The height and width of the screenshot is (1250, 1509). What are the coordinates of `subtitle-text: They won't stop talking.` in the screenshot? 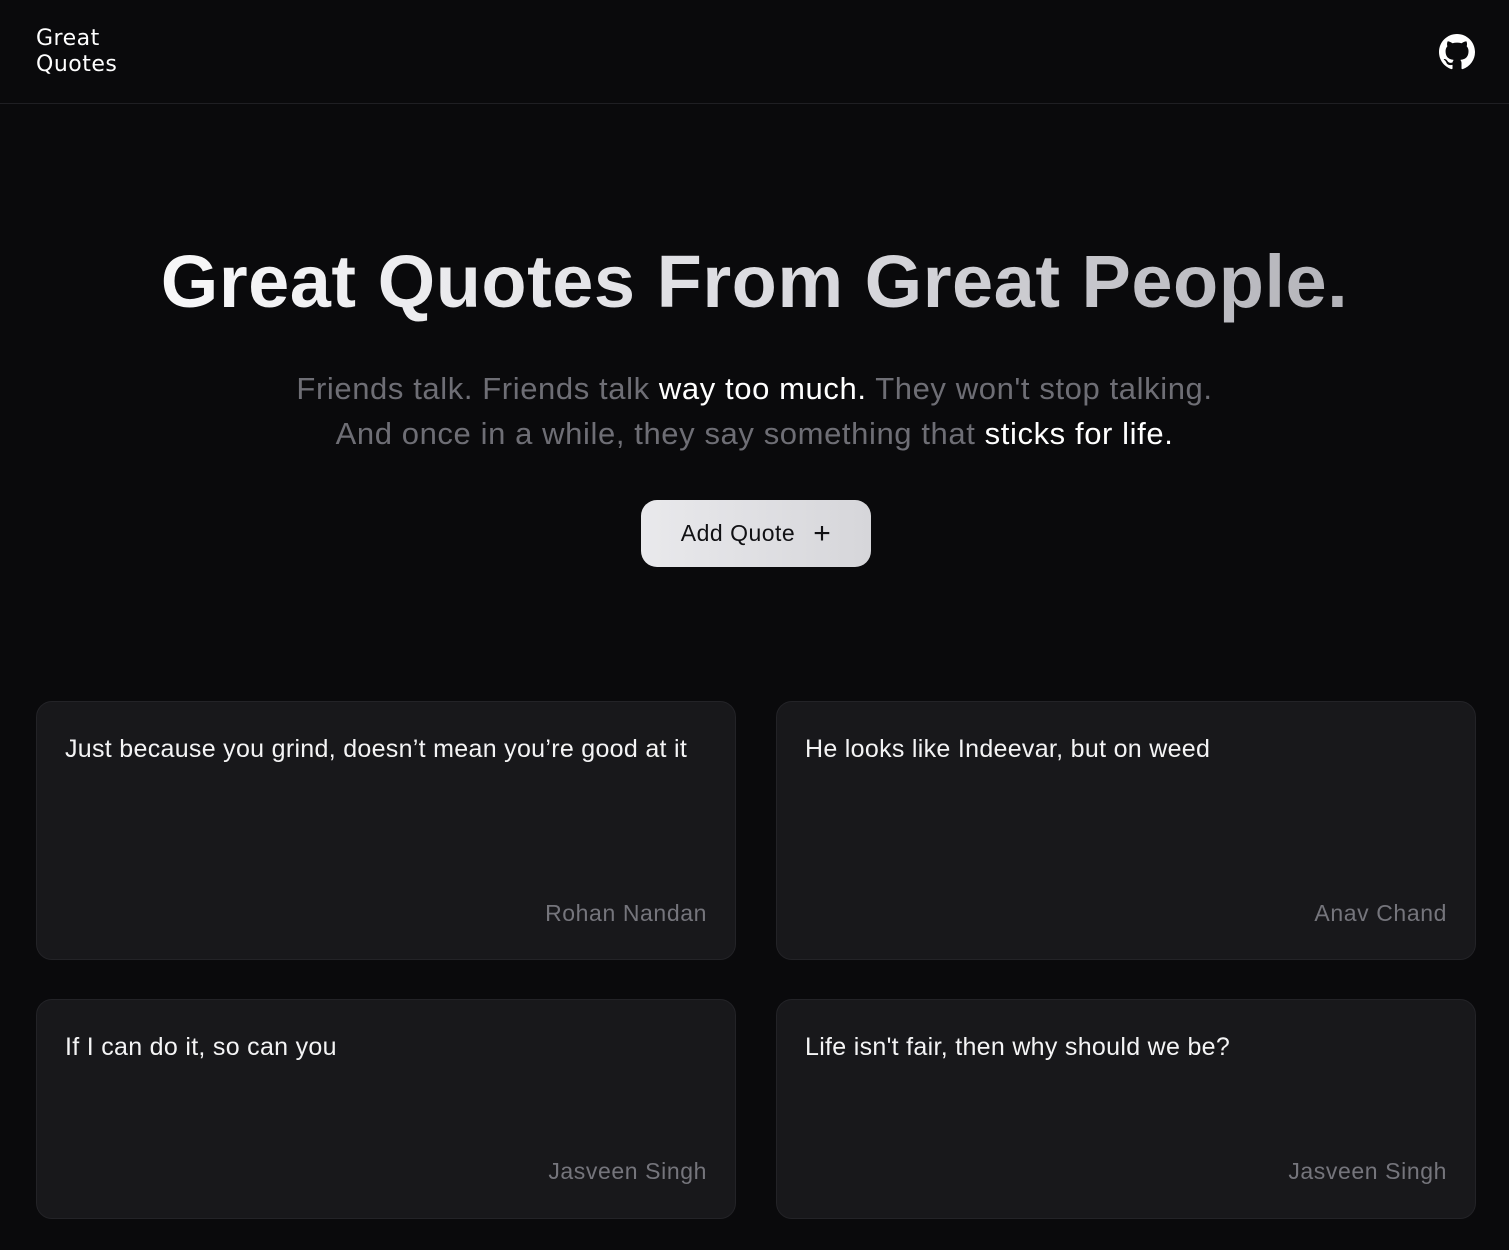 It's located at (1039, 388).